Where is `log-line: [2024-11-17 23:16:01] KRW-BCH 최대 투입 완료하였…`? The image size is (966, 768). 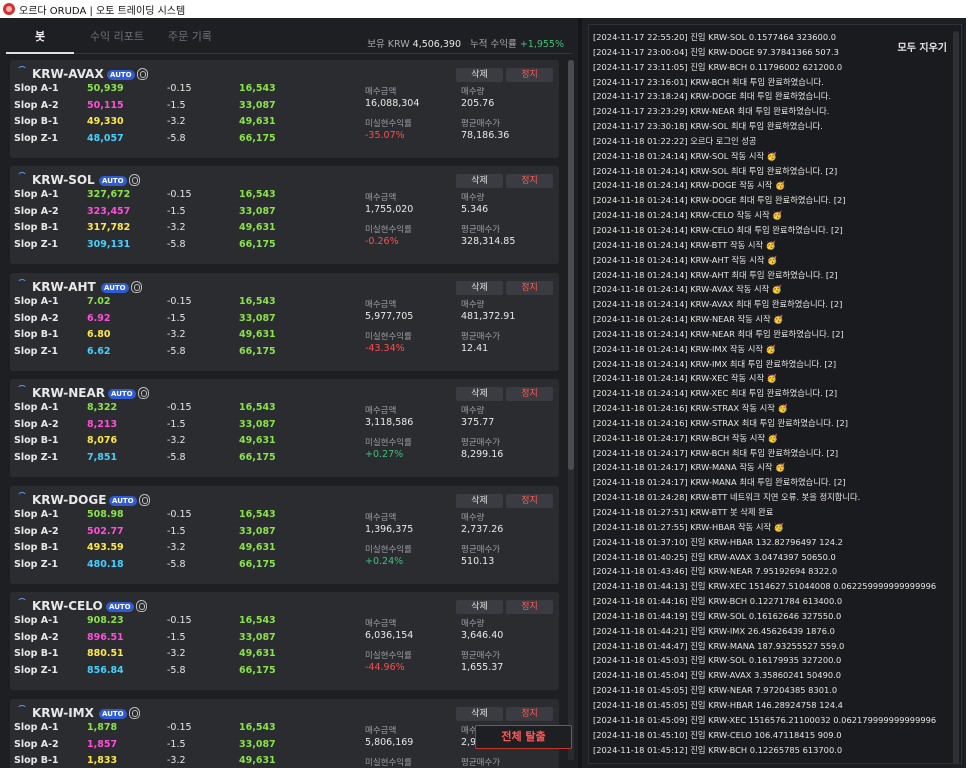 log-line: [2024-11-17 23:16:01] KRW-BCH 최대 투입 완료하였… is located at coordinates (708, 81).